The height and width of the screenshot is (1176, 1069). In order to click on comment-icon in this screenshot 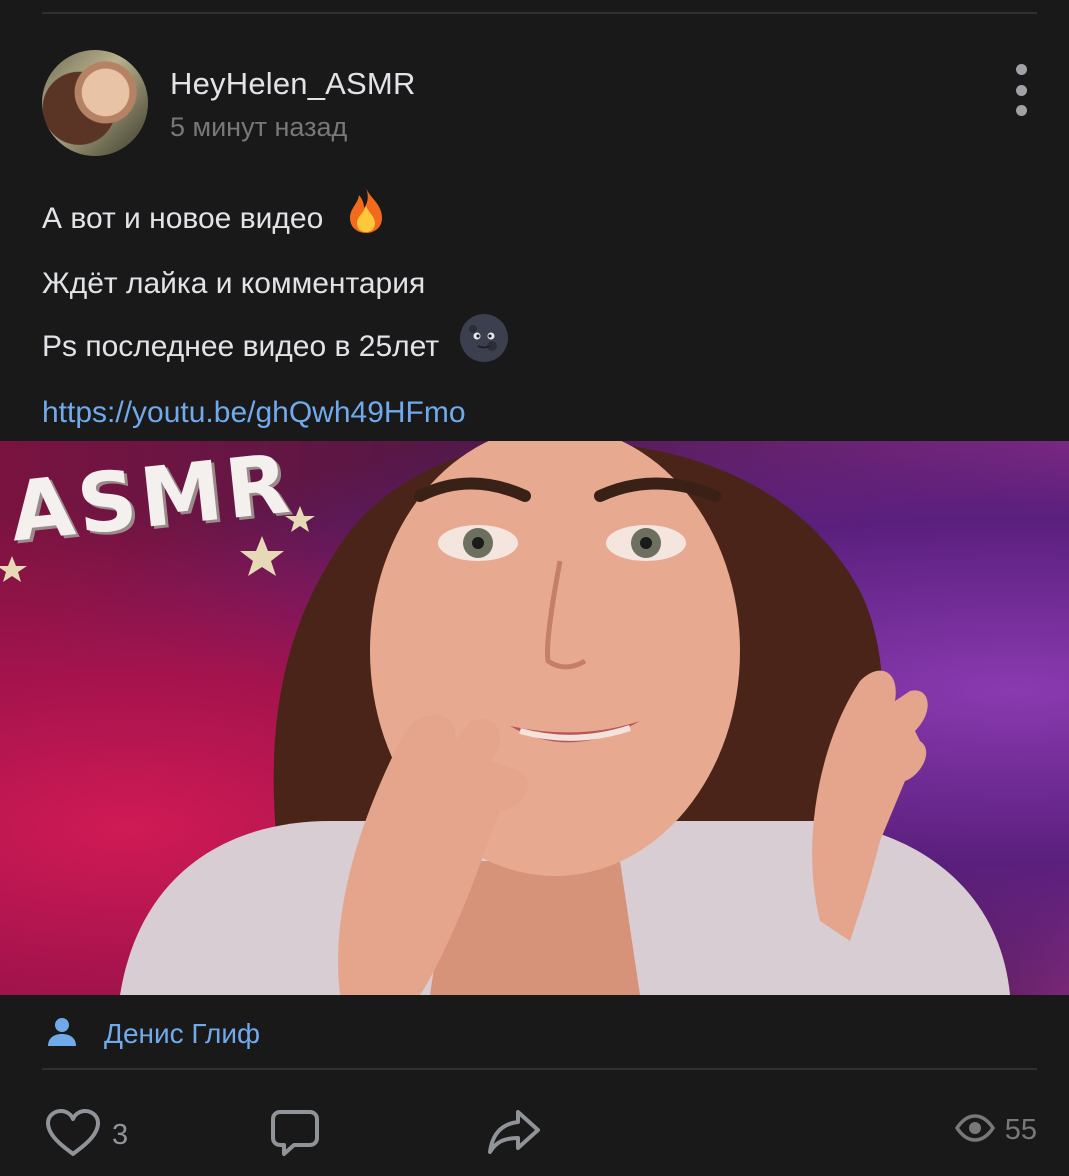, I will do `click(295, 1135)`.